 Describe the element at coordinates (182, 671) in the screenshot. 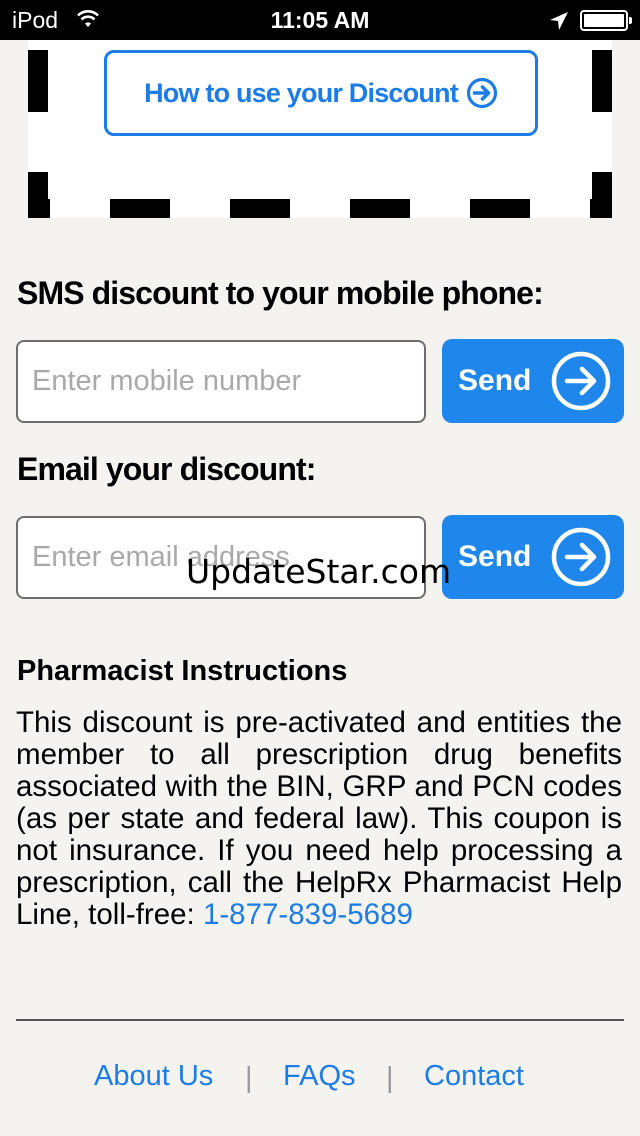

I see `pharmacist-instructions-heading: Pharmacist Instructions` at that location.